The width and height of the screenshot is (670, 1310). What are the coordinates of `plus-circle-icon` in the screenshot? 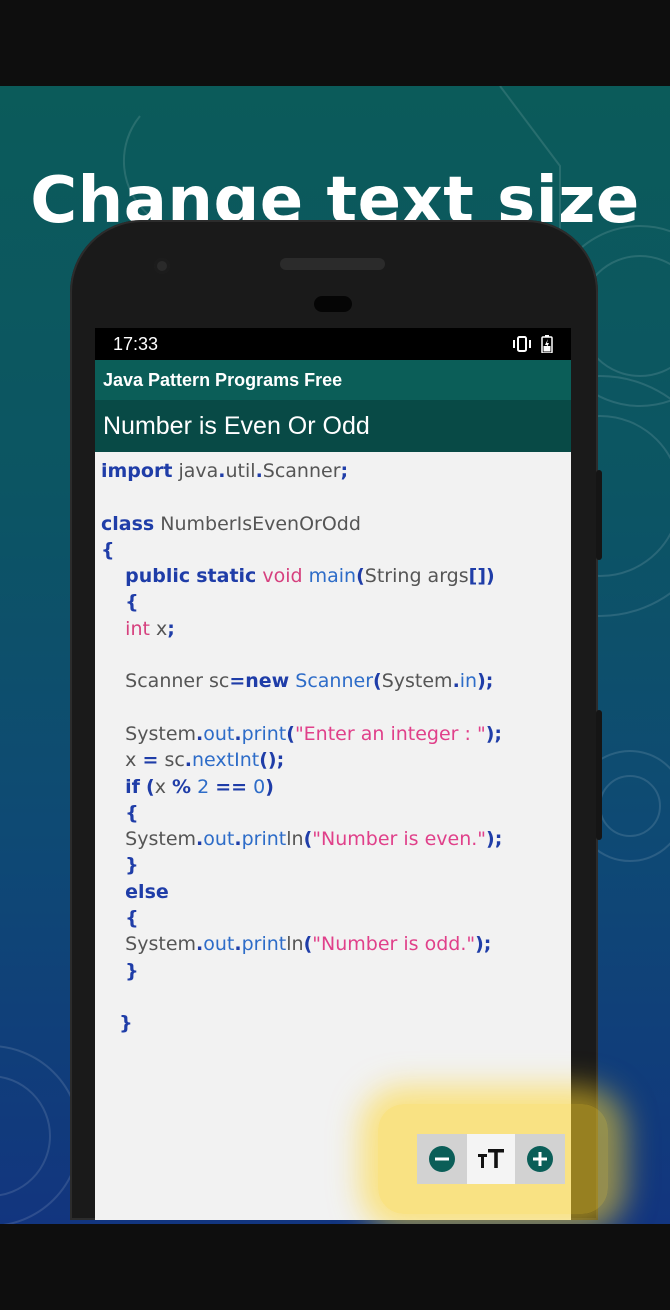 It's located at (540, 1159).